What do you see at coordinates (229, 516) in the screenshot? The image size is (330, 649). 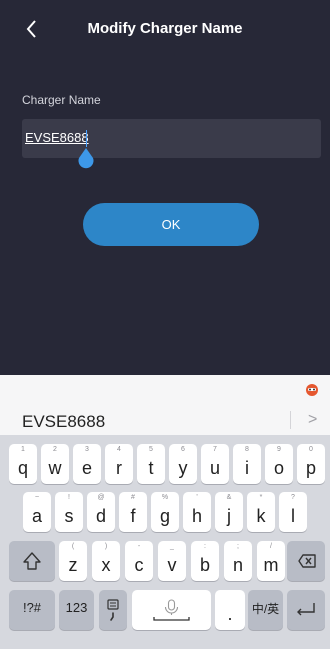 I see `key-label: j` at bounding box center [229, 516].